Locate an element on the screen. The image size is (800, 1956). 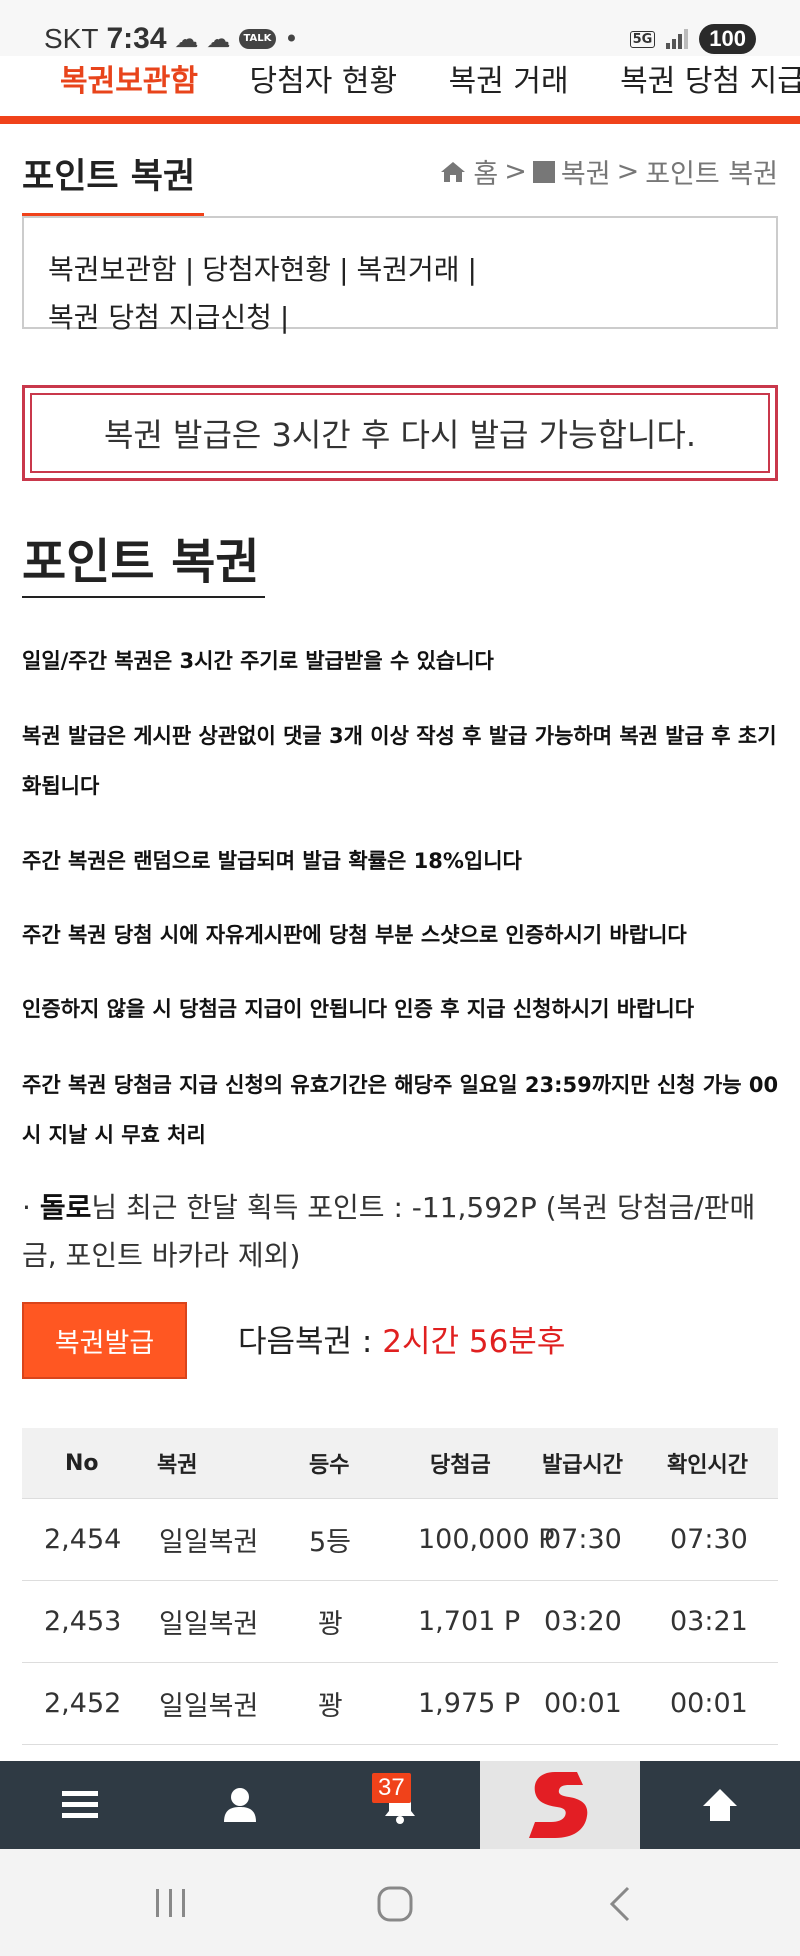
issue-lottery-button: 복권발급 is located at coordinates (104, 1340).